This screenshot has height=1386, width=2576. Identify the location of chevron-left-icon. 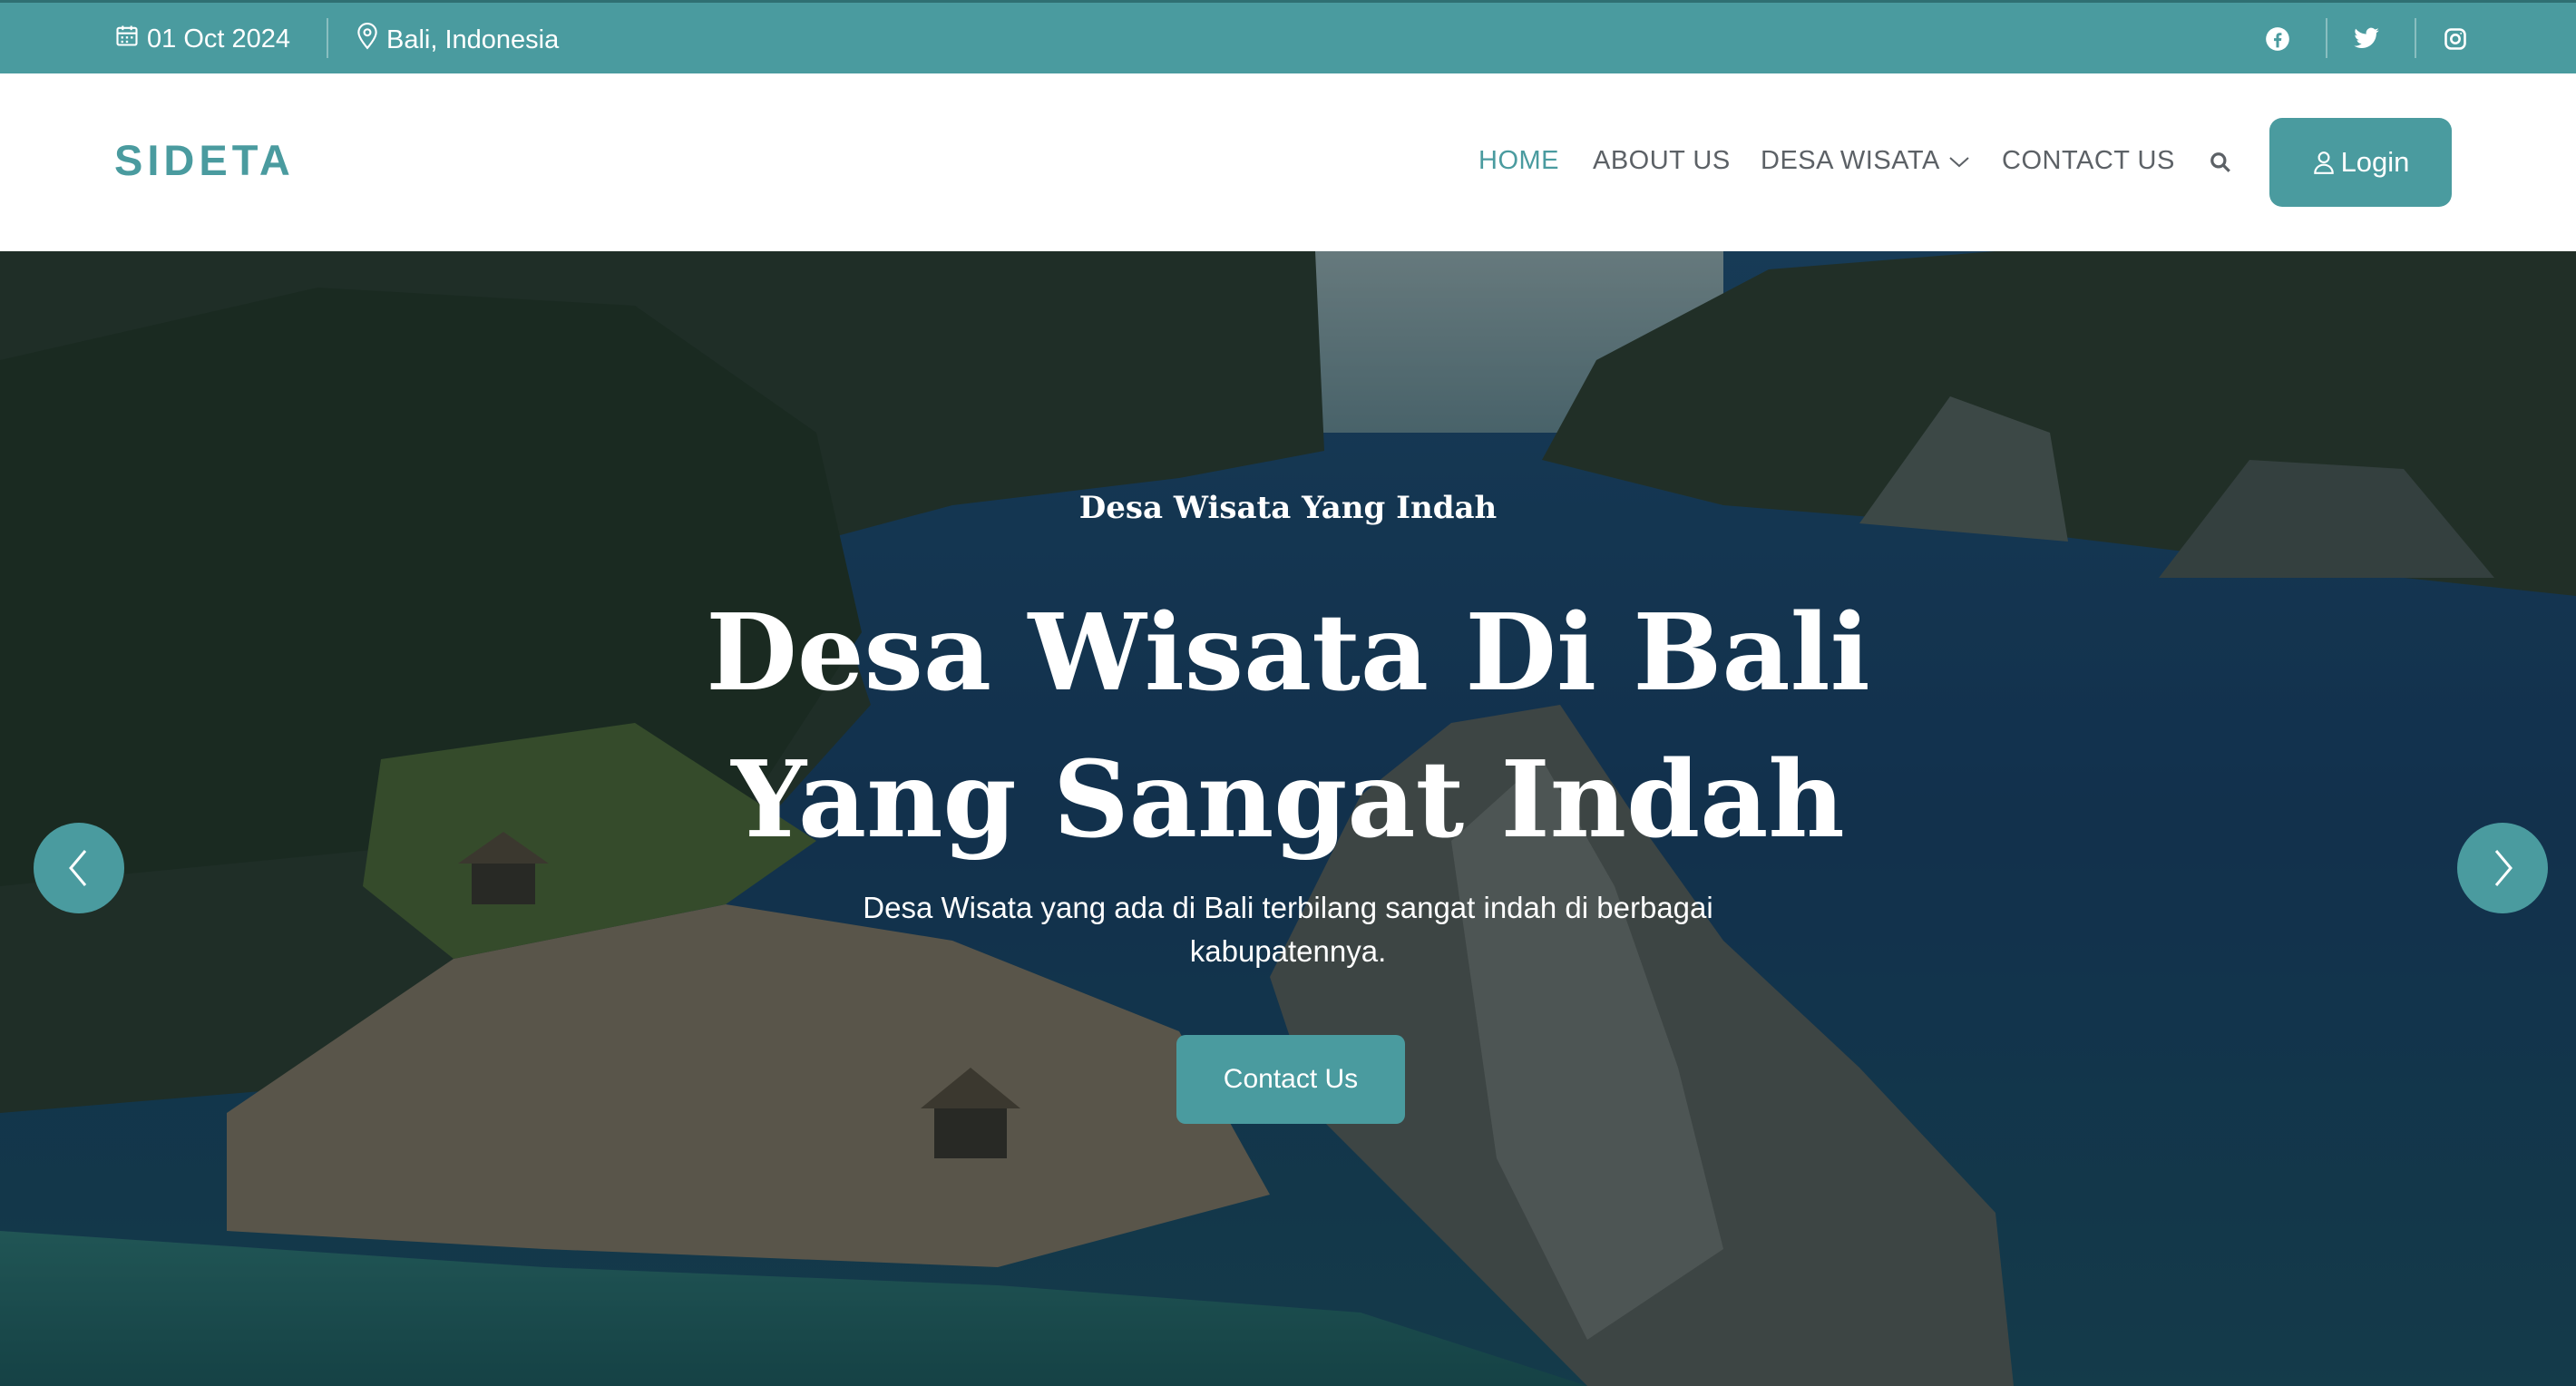
(79, 868).